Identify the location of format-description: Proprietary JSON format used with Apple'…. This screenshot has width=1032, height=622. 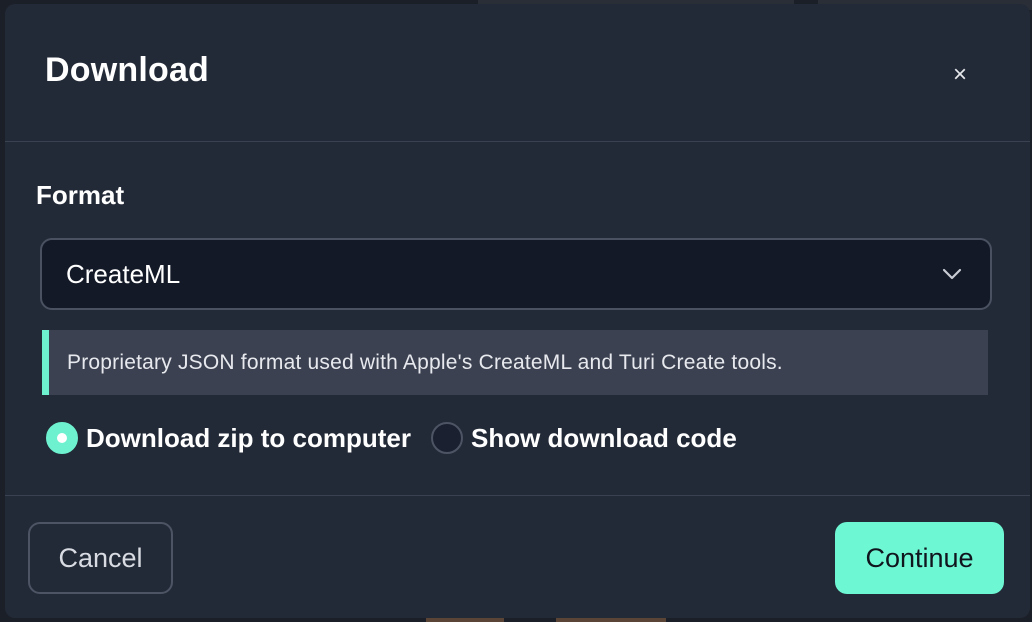
(425, 362).